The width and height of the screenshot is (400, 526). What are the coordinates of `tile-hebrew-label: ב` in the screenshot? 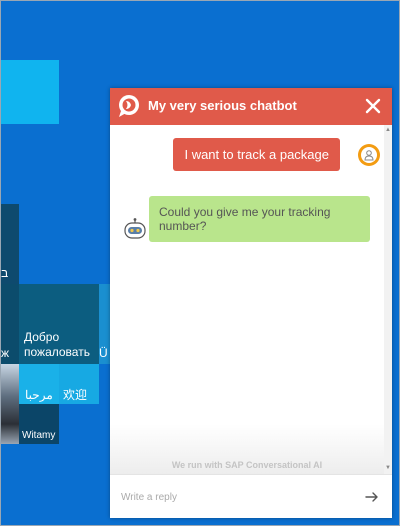 It's located at (5, 273).